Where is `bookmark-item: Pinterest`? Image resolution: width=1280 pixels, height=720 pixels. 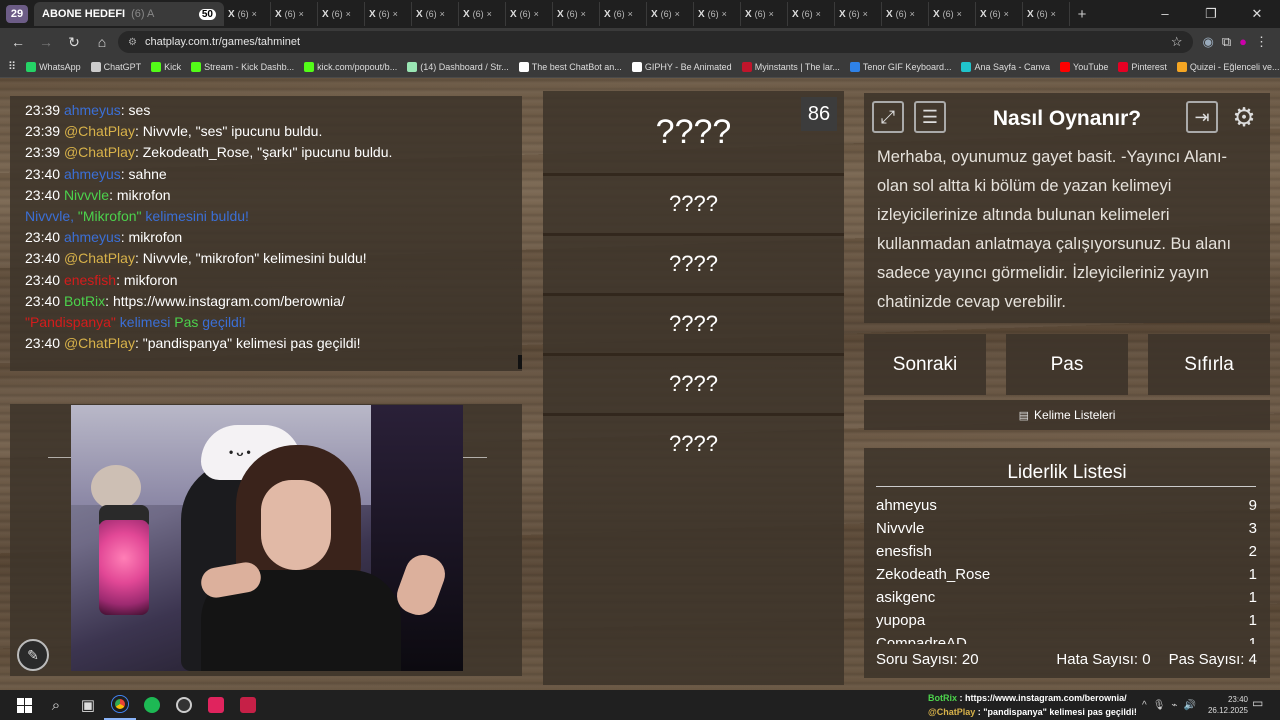
bookmark-item: Pinterest is located at coordinates (1142, 66).